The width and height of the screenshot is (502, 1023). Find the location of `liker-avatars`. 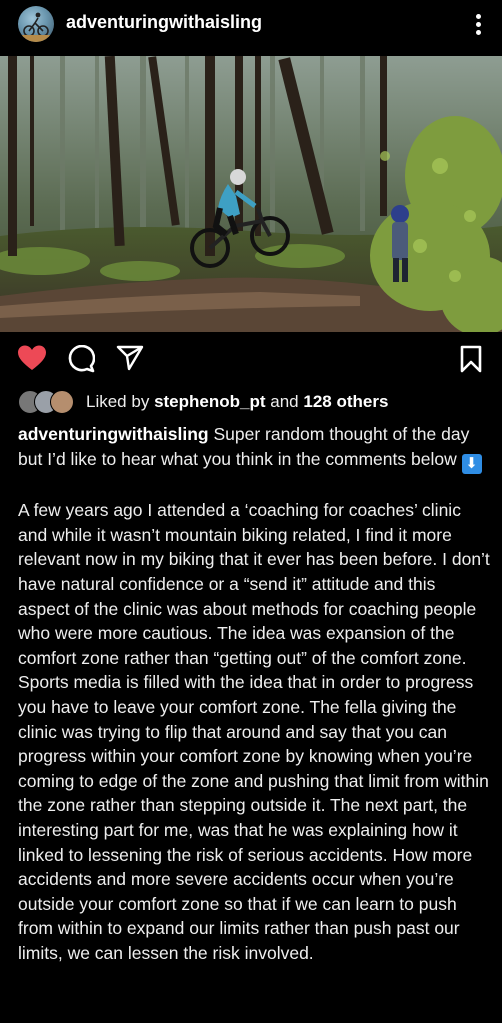

liker-avatars is located at coordinates (50, 402).